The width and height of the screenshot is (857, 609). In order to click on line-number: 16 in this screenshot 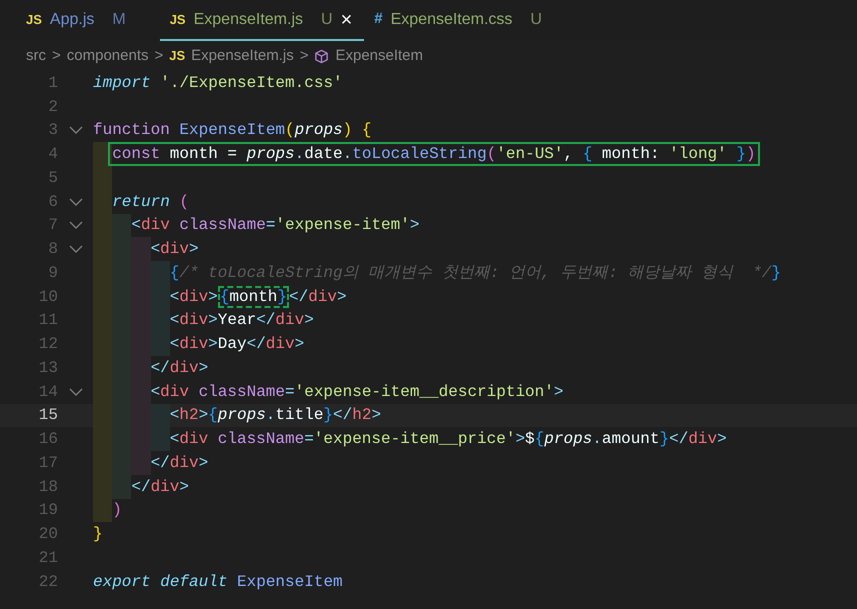, I will do `click(48, 439)`.